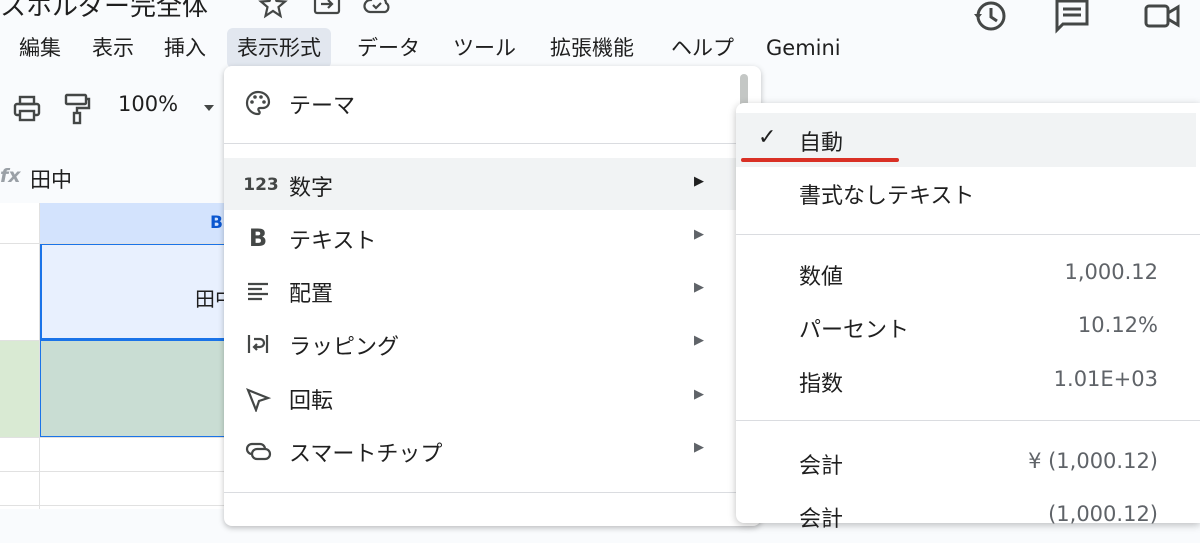  I want to click on menu-view: 表示, so click(113, 48).